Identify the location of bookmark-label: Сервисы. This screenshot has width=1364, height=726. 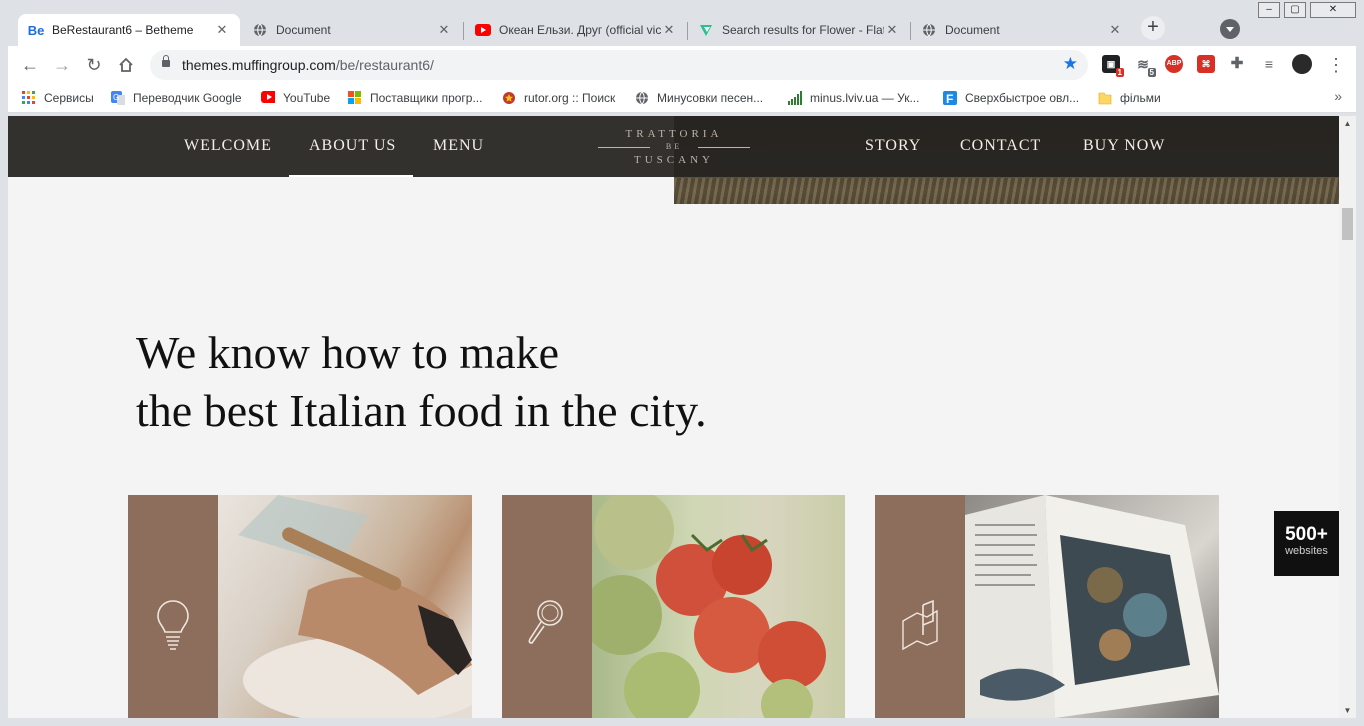
(69, 98).